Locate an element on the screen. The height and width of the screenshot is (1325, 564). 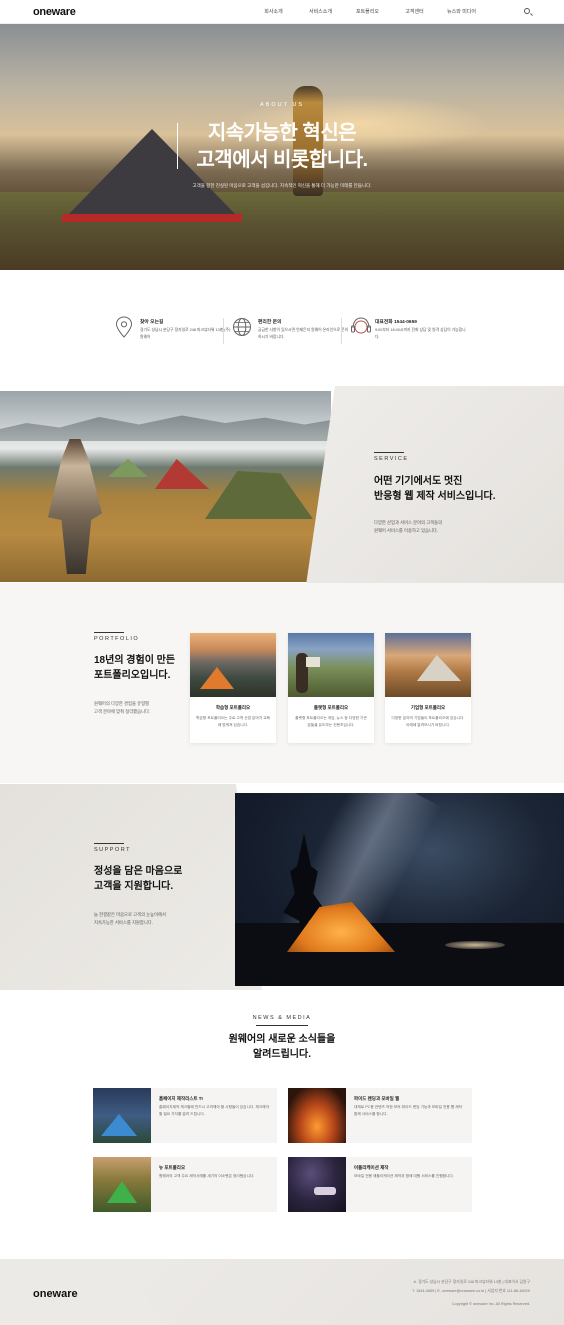
tent-green is located at coordinates (128, 468).